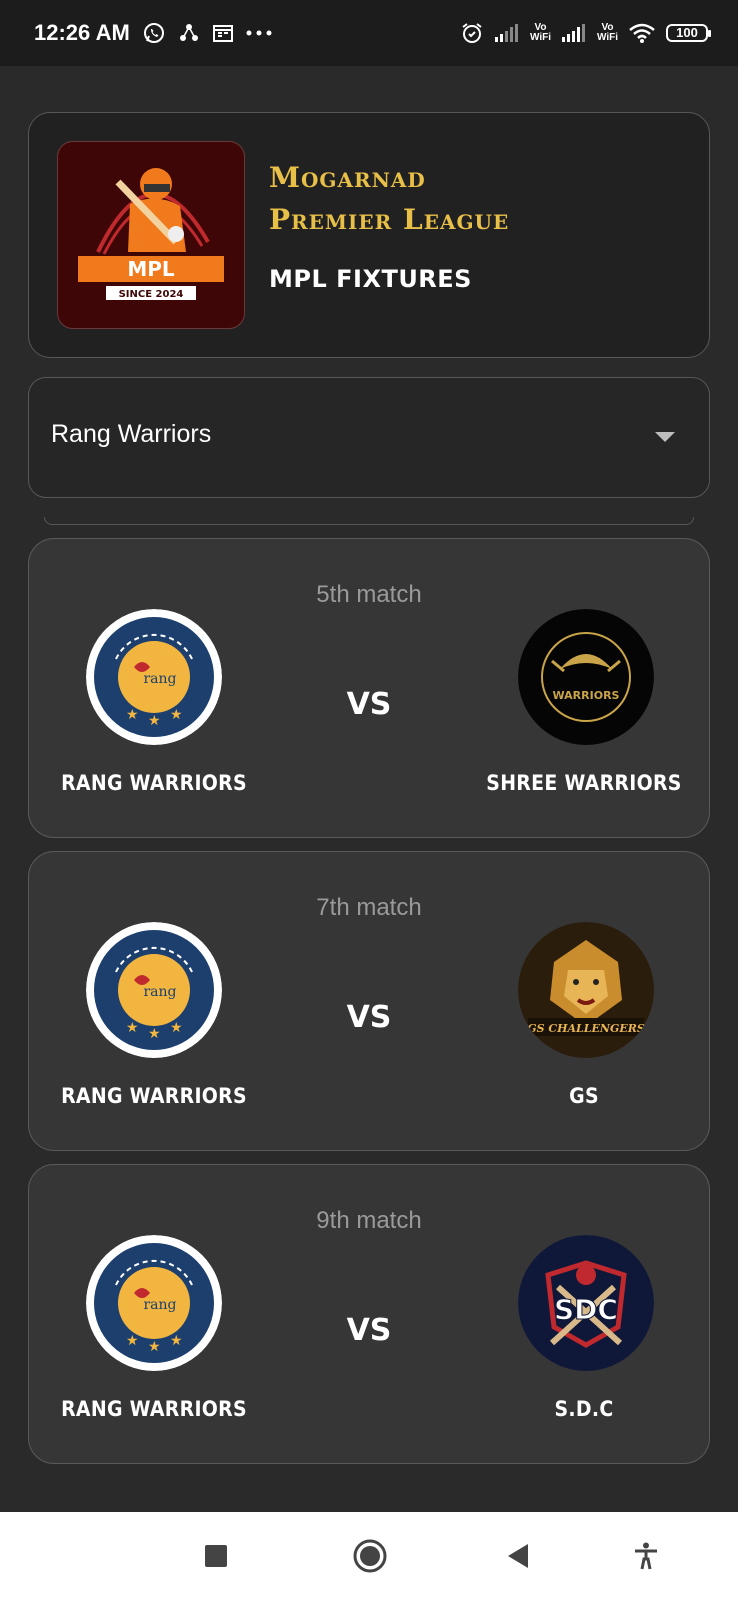  I want to click on battery-indicator: 100, so click(688, 33).